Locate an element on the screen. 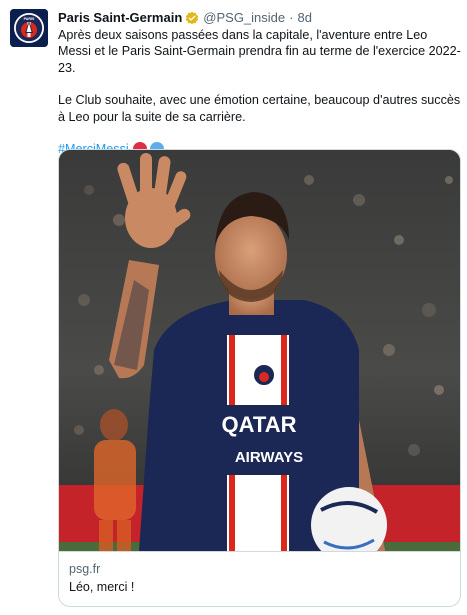  card-title: Léo, merci ! is located at coordinates (259, 587).